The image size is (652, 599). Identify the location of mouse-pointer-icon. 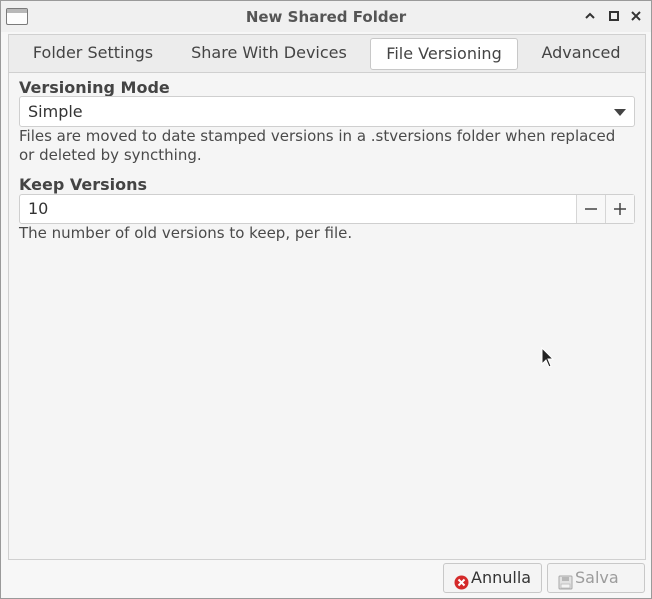
(548, 359).